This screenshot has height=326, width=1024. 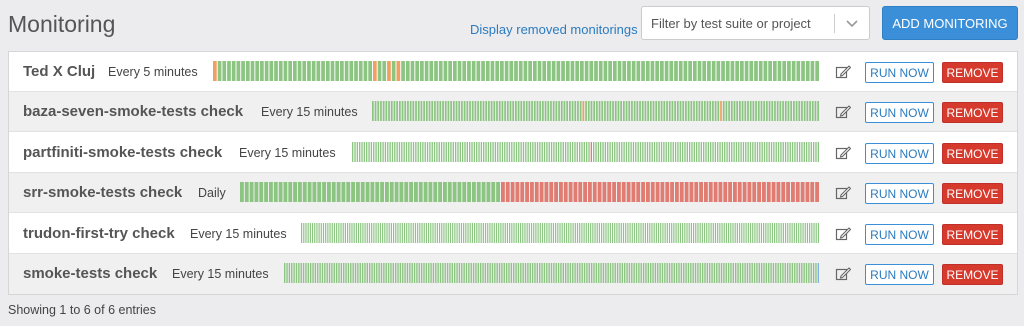 I want to click on filter-select, so click(x=755, y=23).